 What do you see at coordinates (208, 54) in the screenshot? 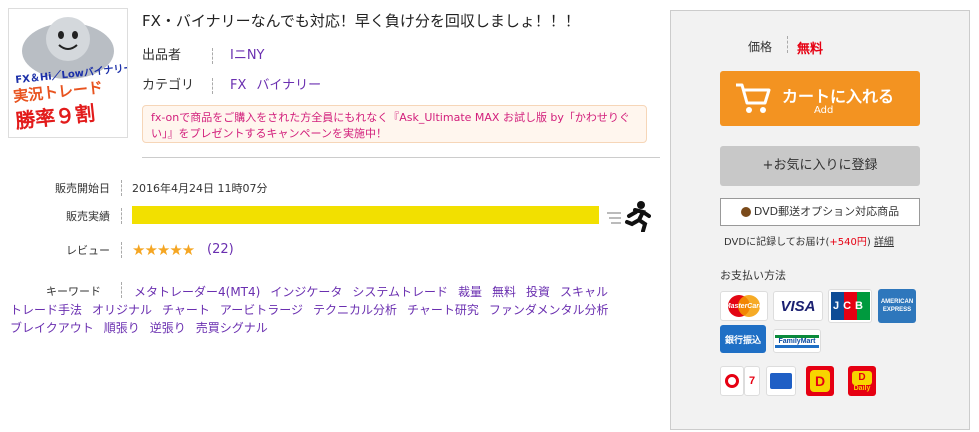
I see `publisher-row: 出品者 IニNY` at bounding box center [208, 54].